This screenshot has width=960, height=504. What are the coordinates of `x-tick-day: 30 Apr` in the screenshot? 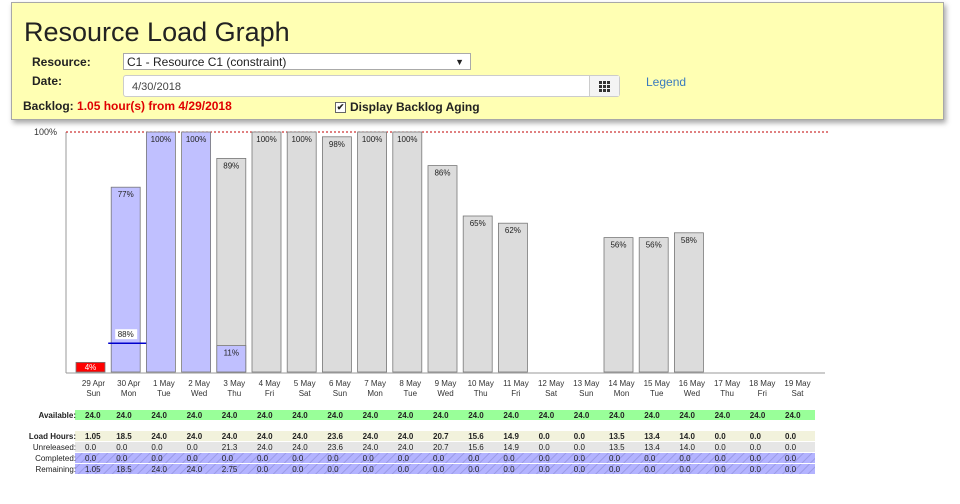 It's located at (128, 383).